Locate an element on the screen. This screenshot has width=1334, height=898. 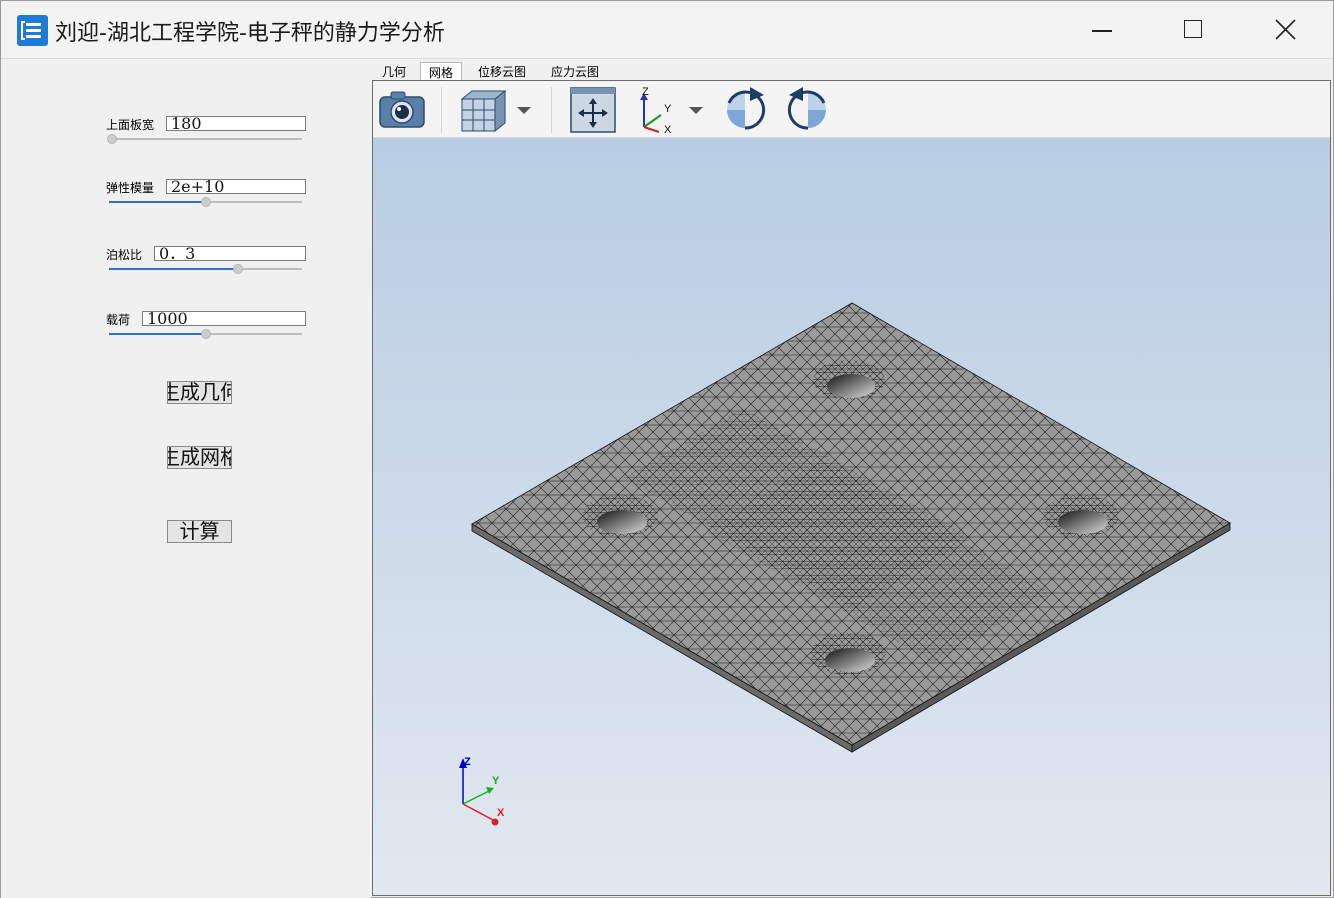
tab-geometry: 几何 is located at coordinates (394, 72).